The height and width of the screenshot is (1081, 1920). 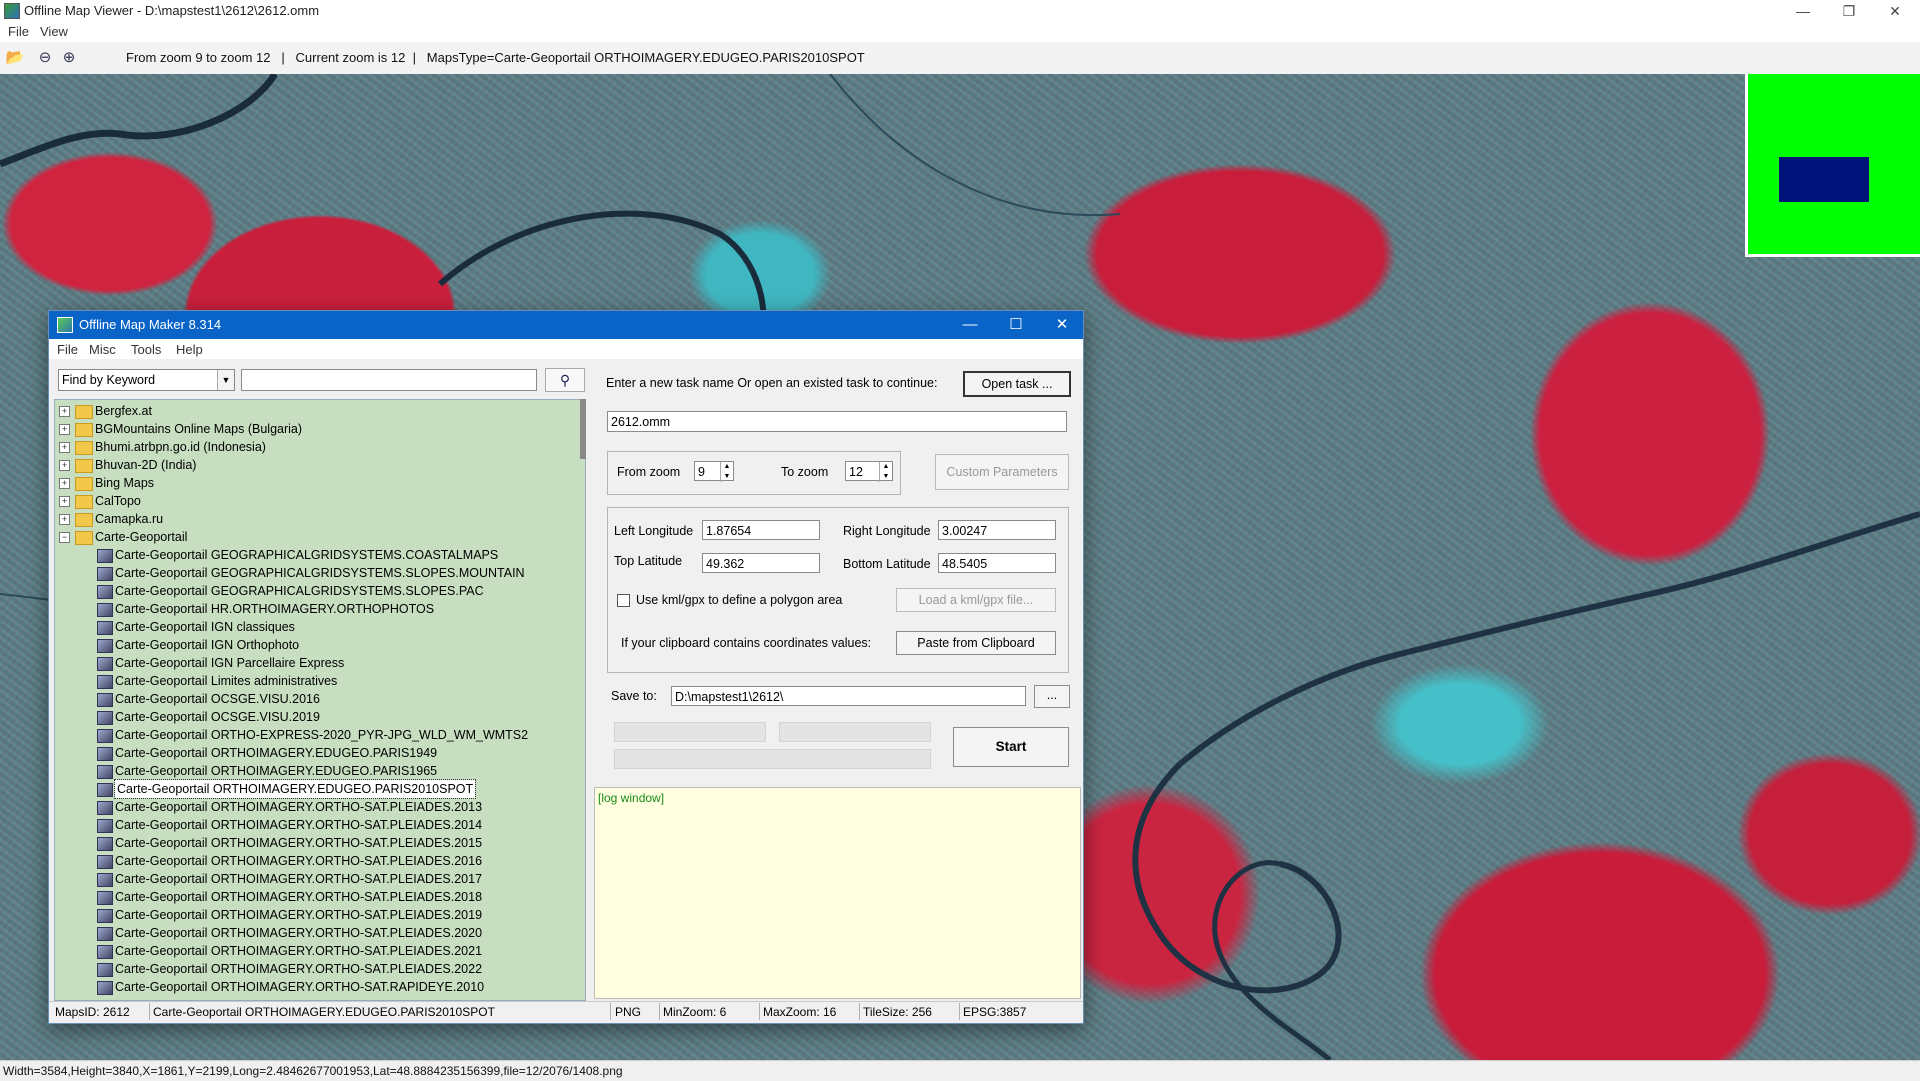 What do you see at coordinates (317, 501) in the screenshot?
I see `tree-folder-row: + CalTopo` at bounding box center [317, 501].